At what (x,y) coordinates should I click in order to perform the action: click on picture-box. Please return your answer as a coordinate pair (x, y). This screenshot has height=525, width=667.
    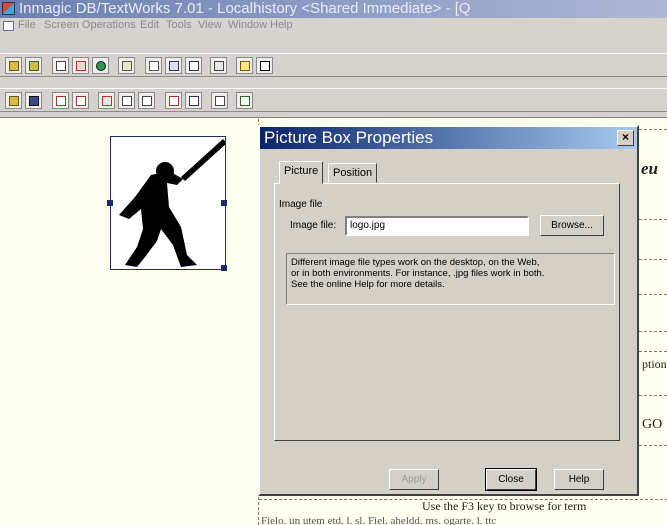
    Looking at the image, I should click on (167, 203).